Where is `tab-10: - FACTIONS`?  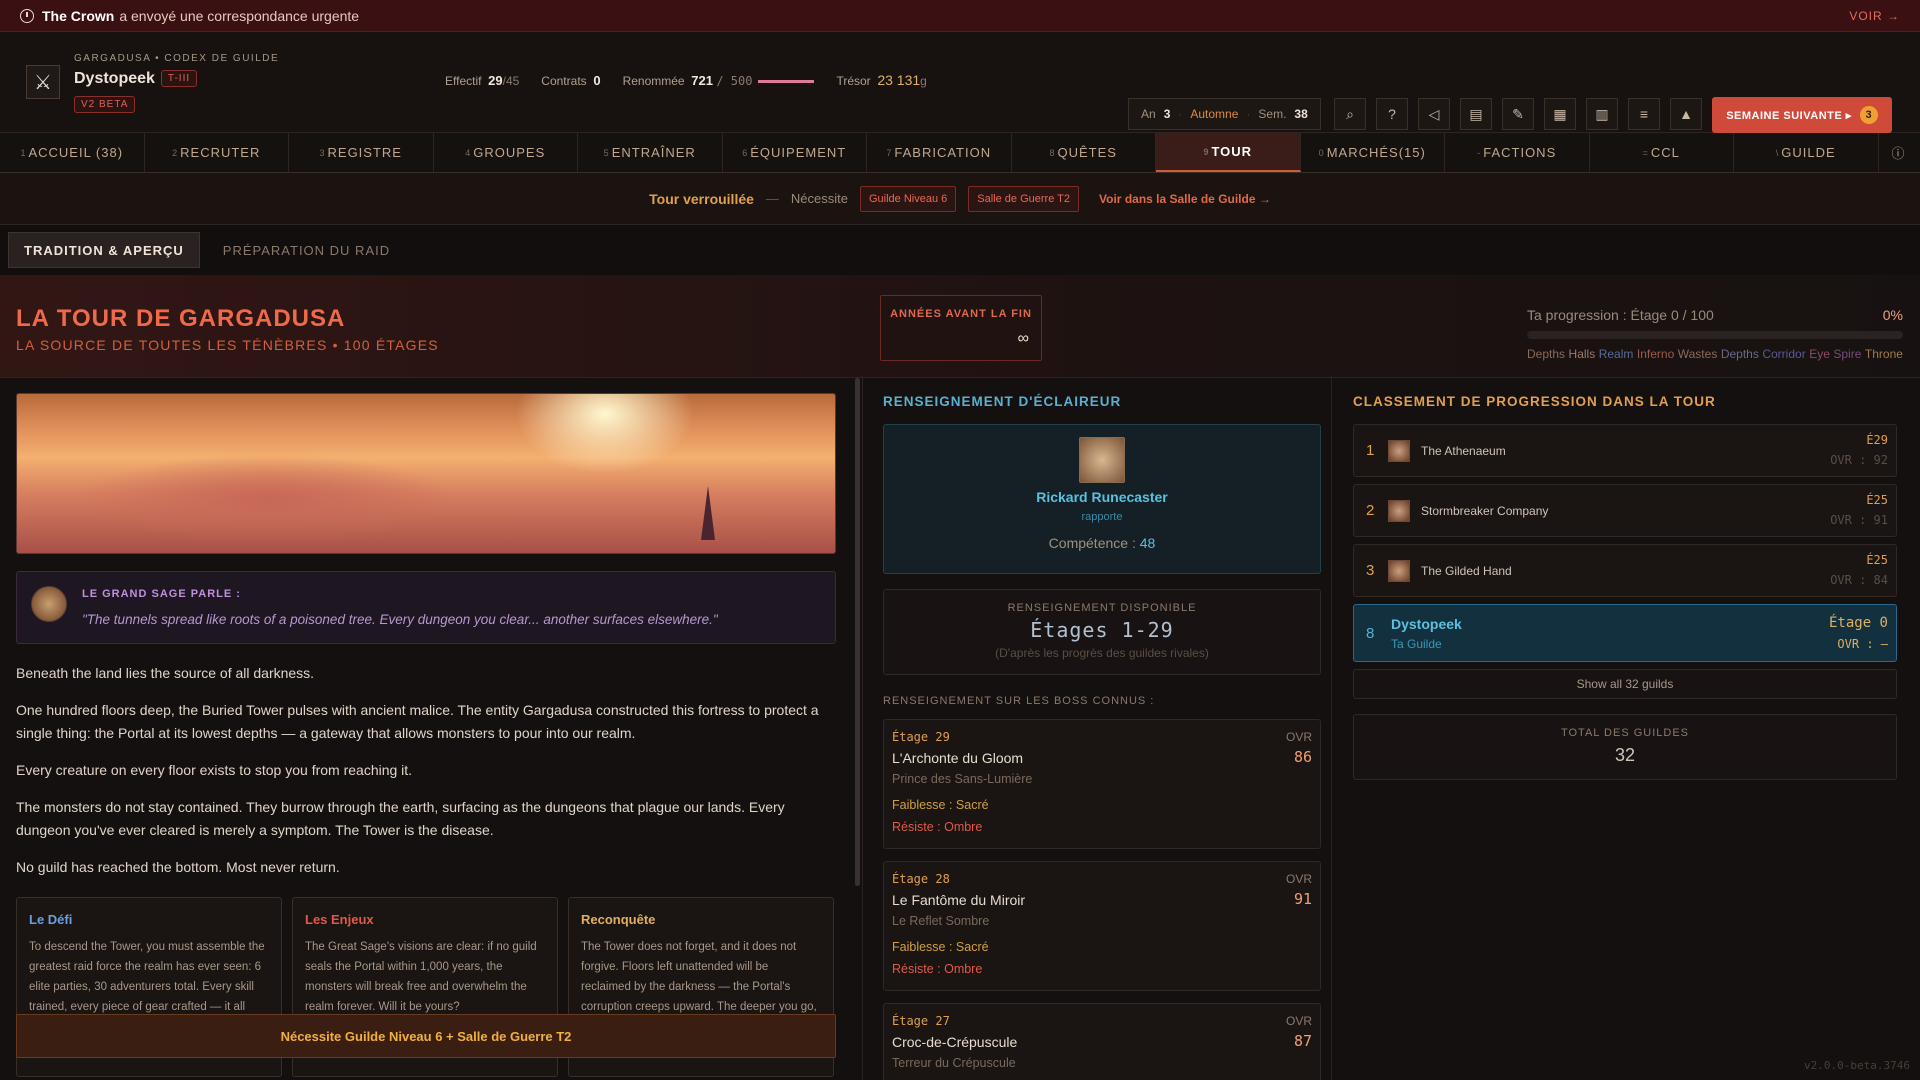 tab-10: - FACTIONS is located at coordinates (1517, 152).